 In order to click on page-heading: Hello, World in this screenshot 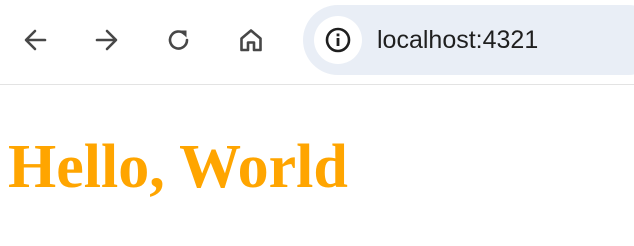, I will do `click(178, 167)`.